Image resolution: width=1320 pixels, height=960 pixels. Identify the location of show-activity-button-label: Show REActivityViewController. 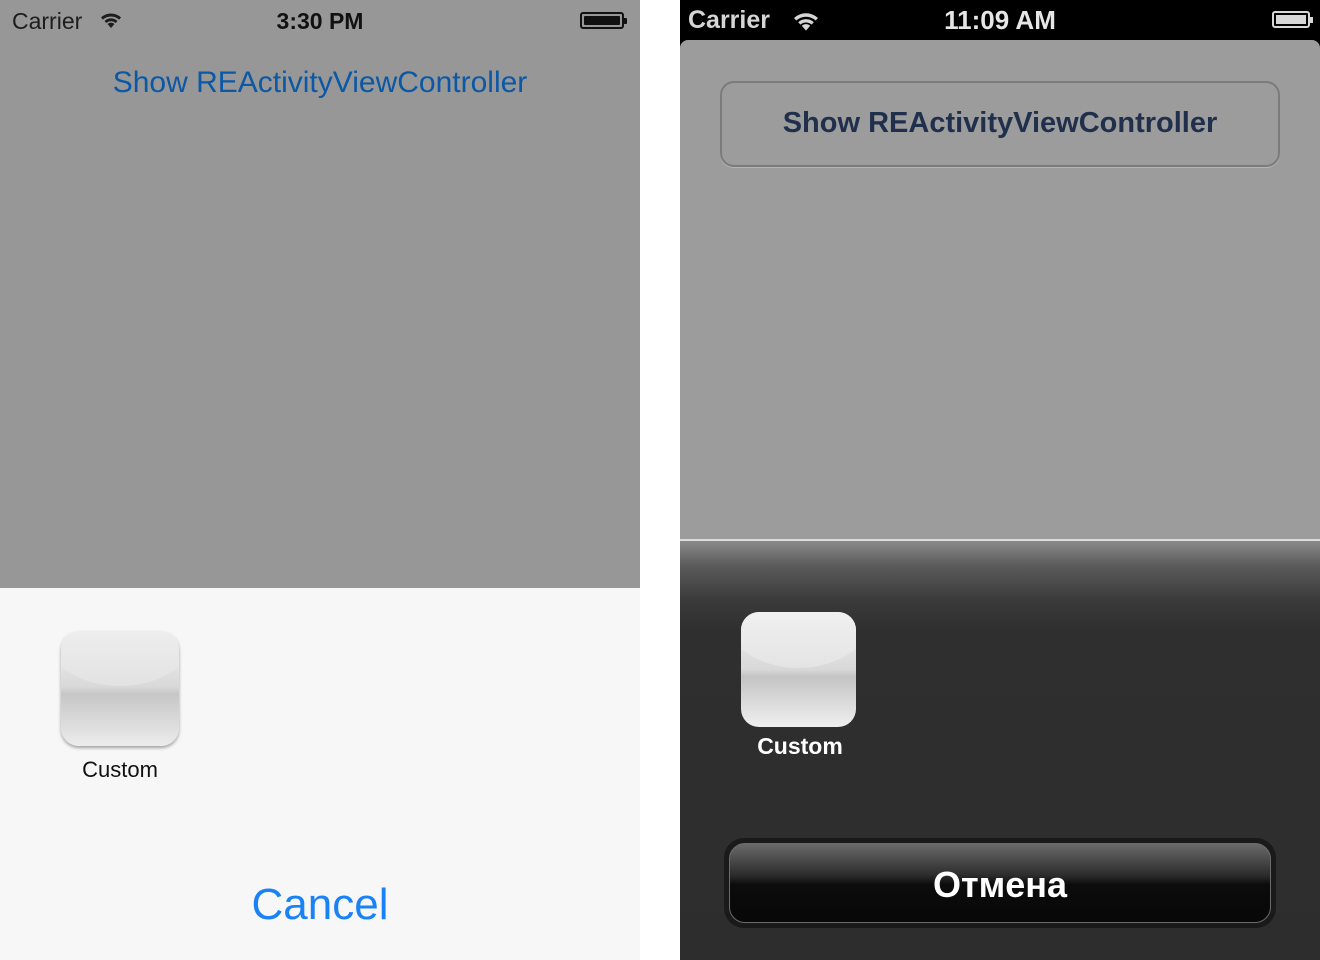
(1000, 123).